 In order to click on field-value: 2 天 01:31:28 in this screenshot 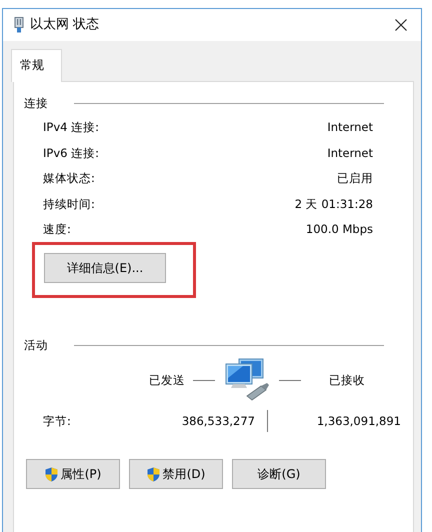, I will do `click(333, 204)`.